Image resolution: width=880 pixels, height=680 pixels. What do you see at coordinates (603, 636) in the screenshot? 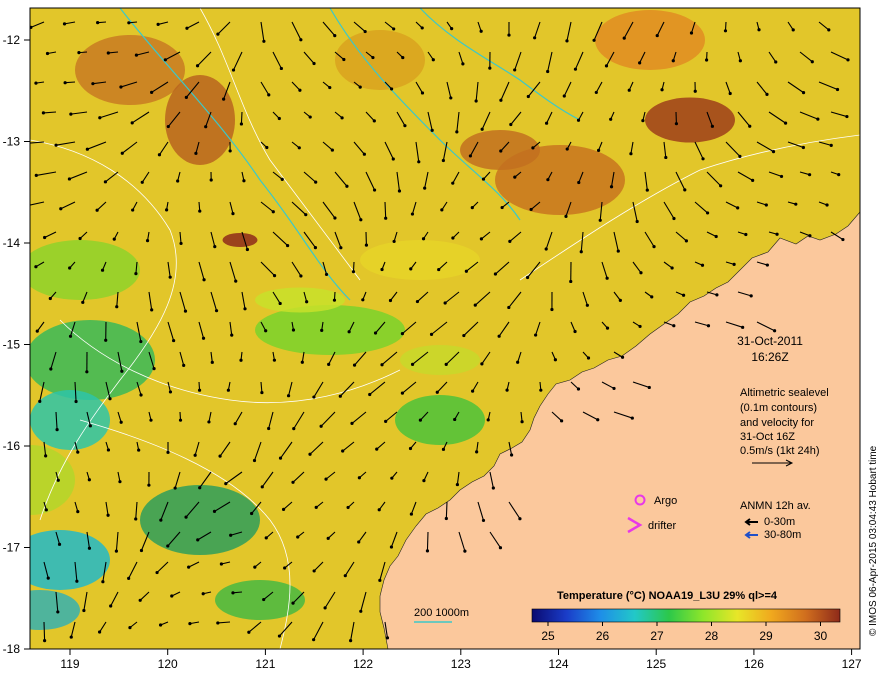
I see `colorbar-tick-label: 26` at bounding box center [603, 636].